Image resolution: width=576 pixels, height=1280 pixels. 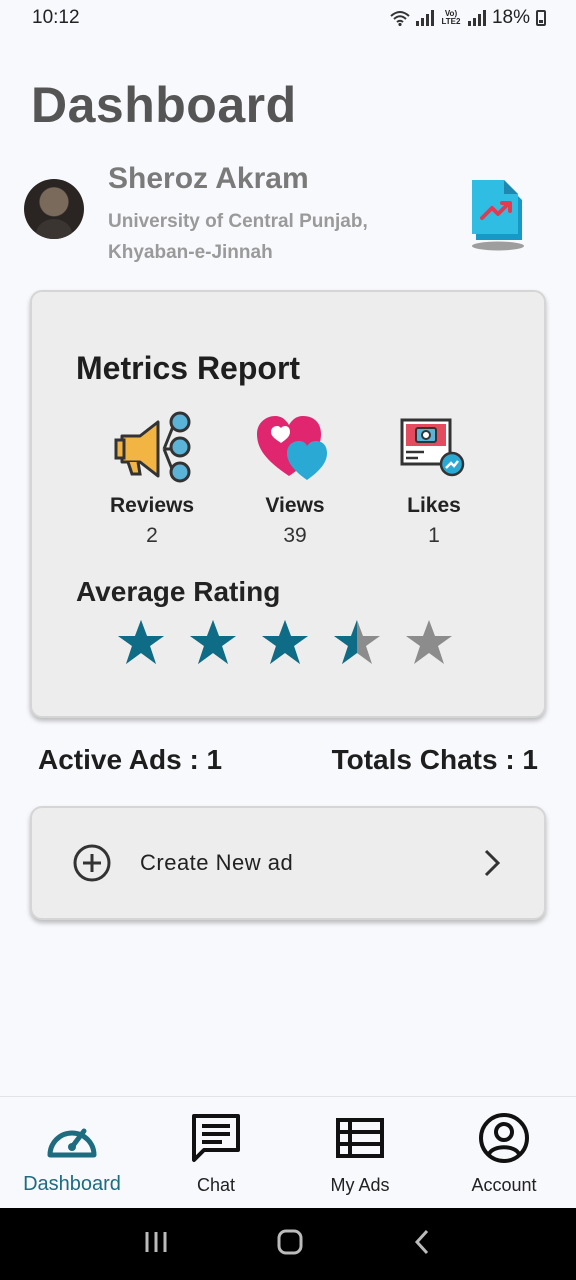 What do you see at coordinates (72, 1184) in the screenshot?
I see `nav-label: Dashboard` at bounding box center [72, 1184].